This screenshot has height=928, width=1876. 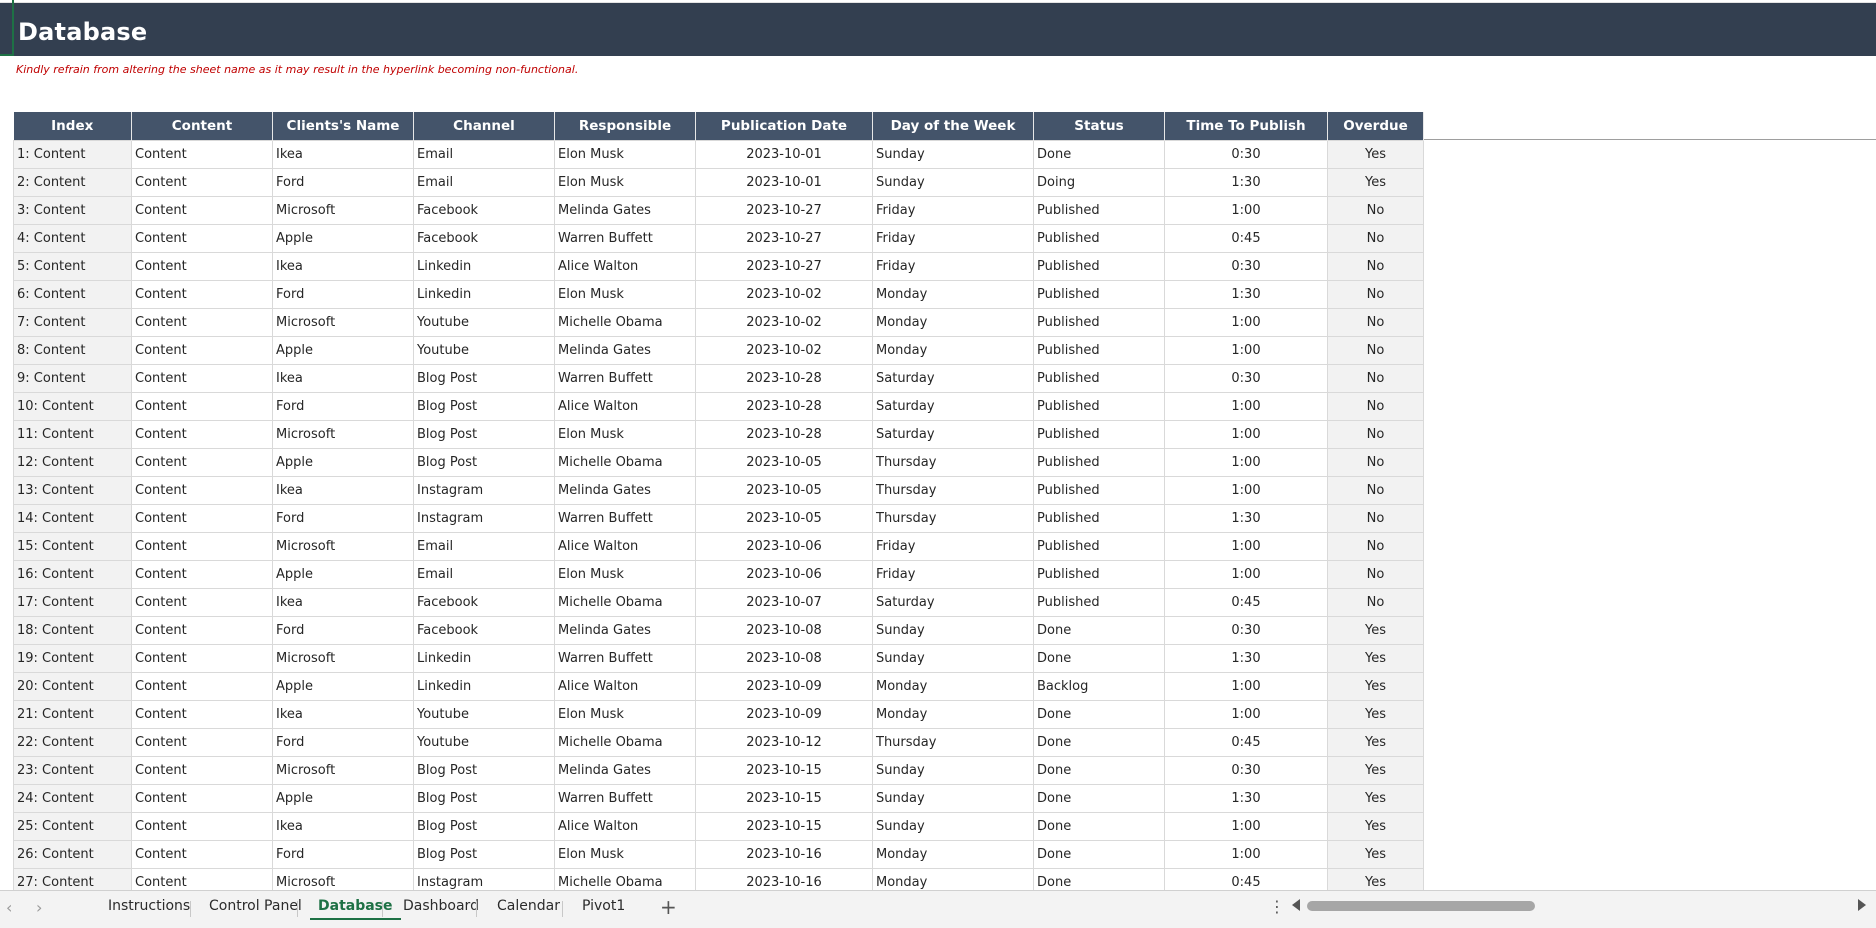 I want to click on table-cell: 2: Content, so click(x=72, y=182).